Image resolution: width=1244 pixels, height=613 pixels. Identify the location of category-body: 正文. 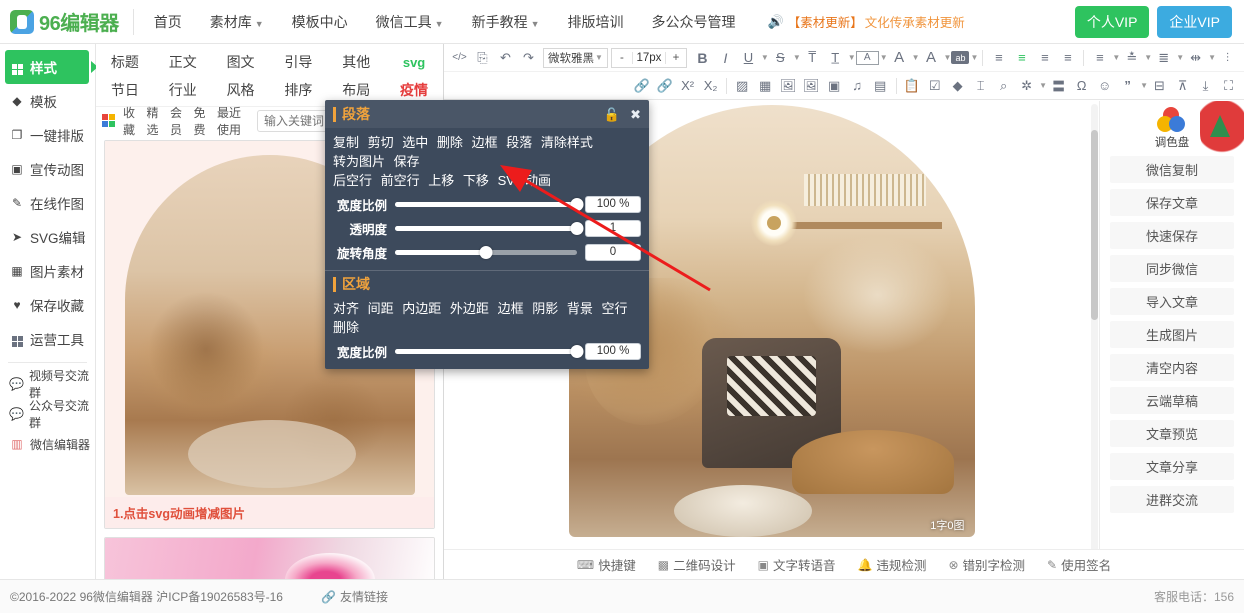
(183, 62).